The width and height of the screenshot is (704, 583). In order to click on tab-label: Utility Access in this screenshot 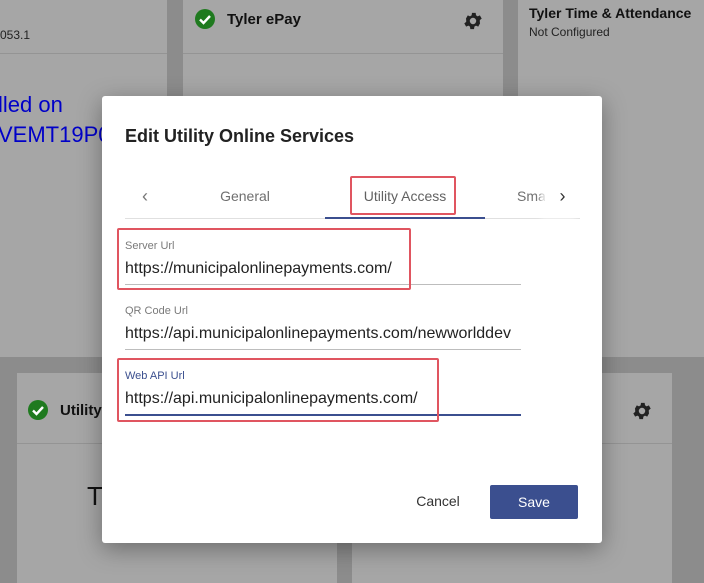, I will do `click(405, 196)`.